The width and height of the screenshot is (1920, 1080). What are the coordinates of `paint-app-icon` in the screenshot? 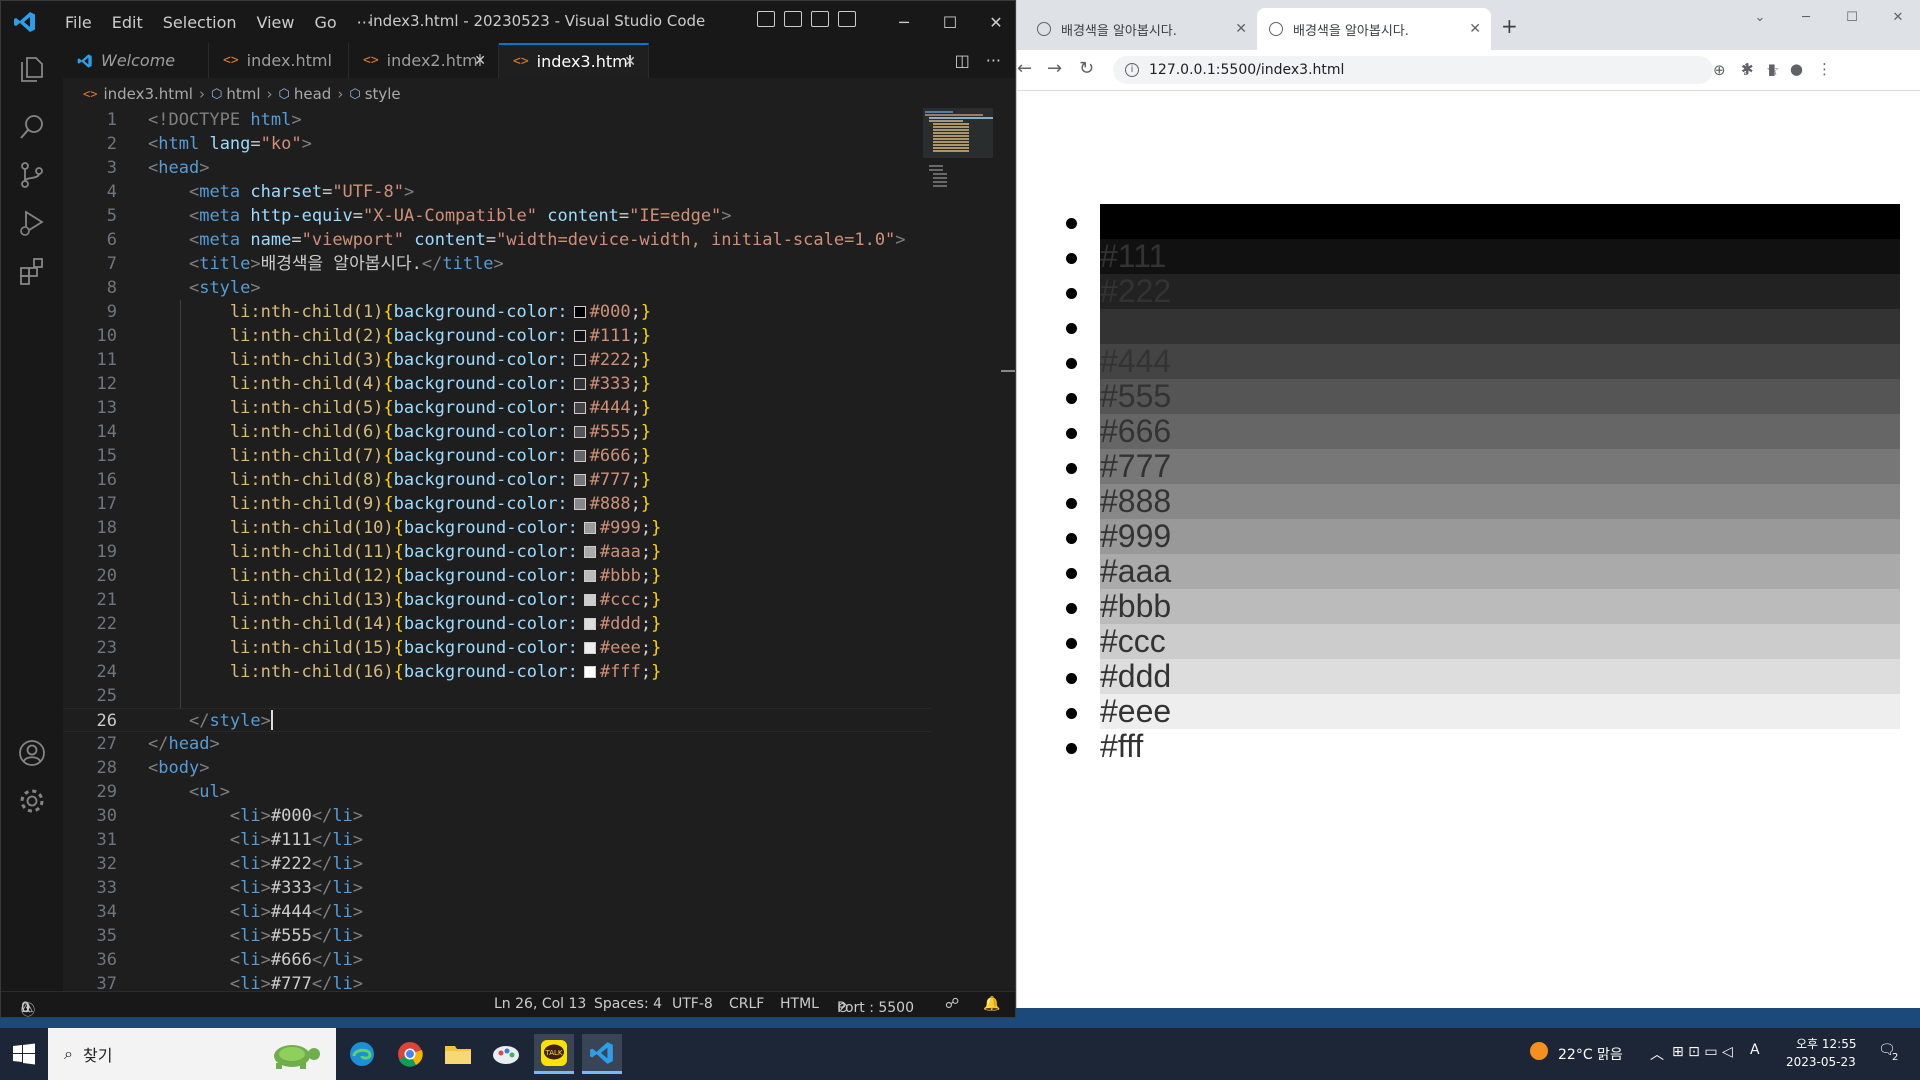 It's located at (506, 1054).